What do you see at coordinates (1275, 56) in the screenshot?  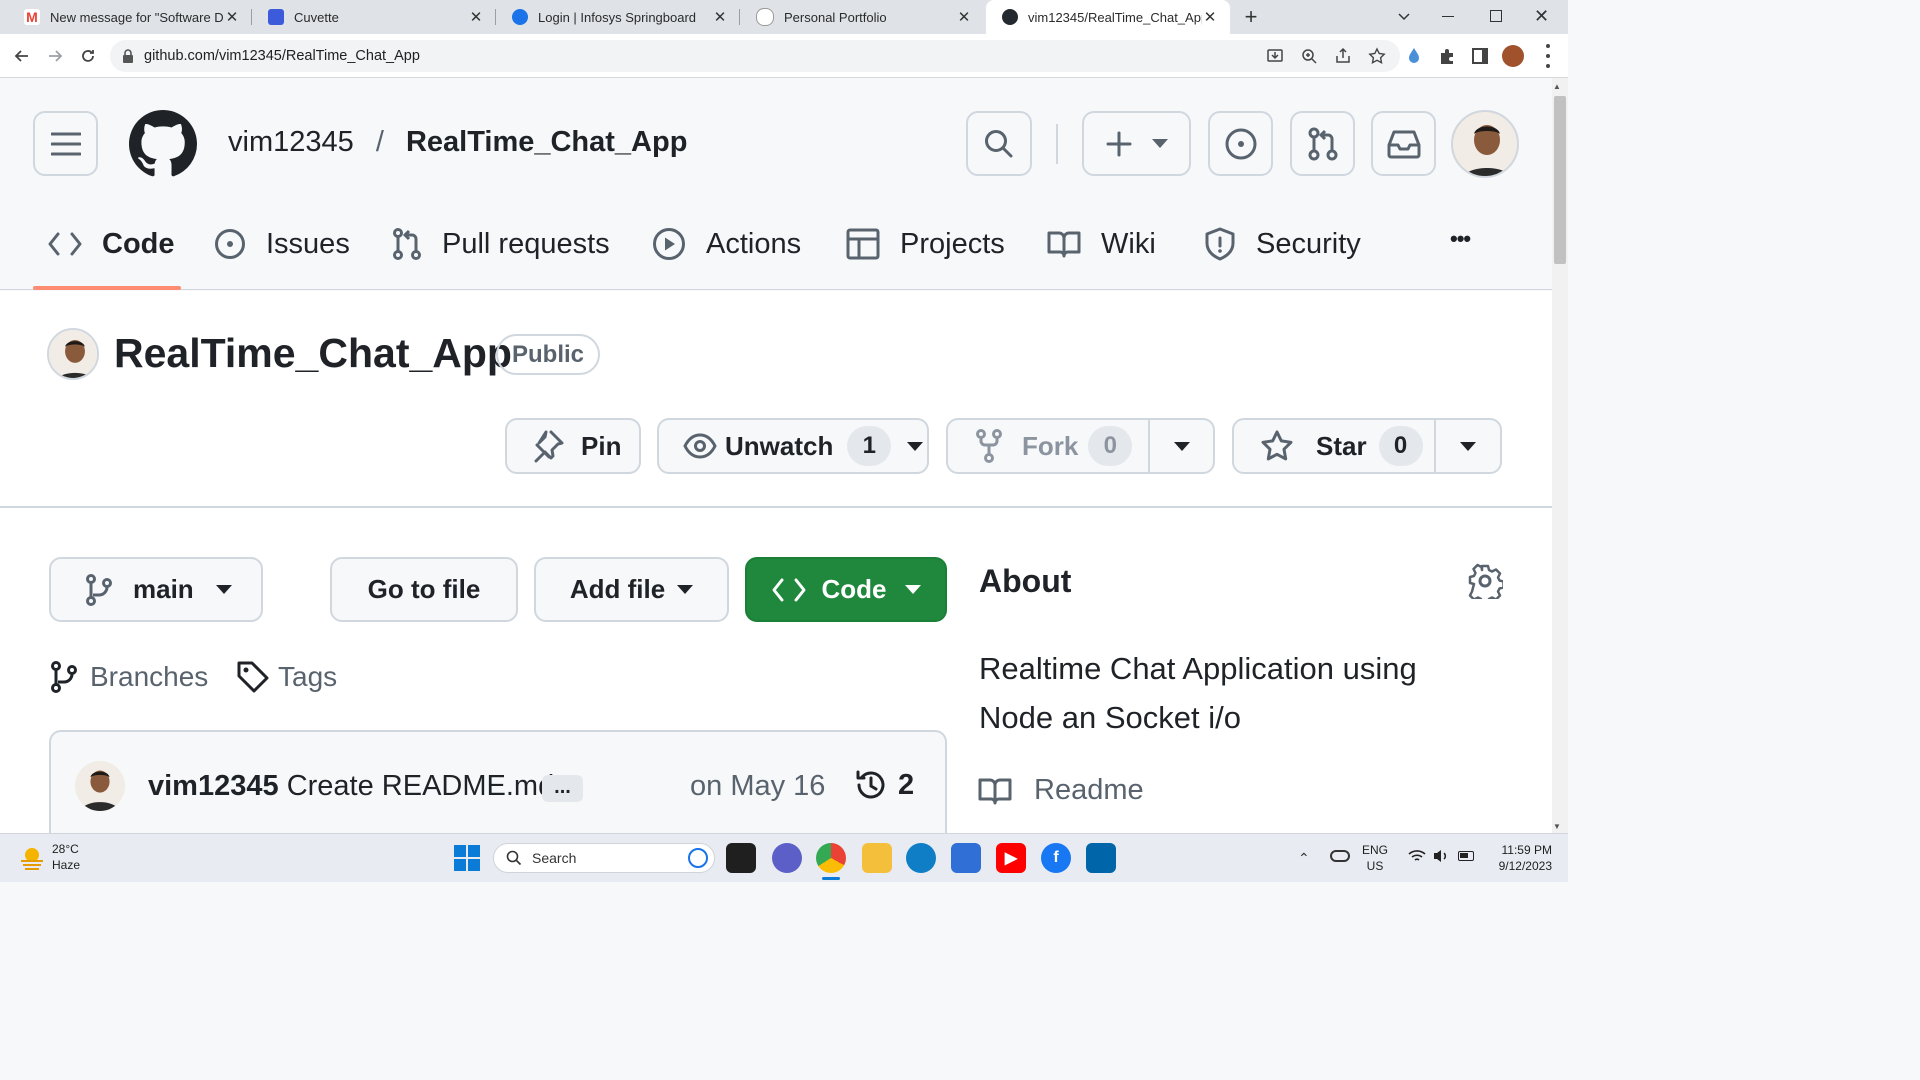 I see `install-app-icon` at bounding box center [1275, 56].